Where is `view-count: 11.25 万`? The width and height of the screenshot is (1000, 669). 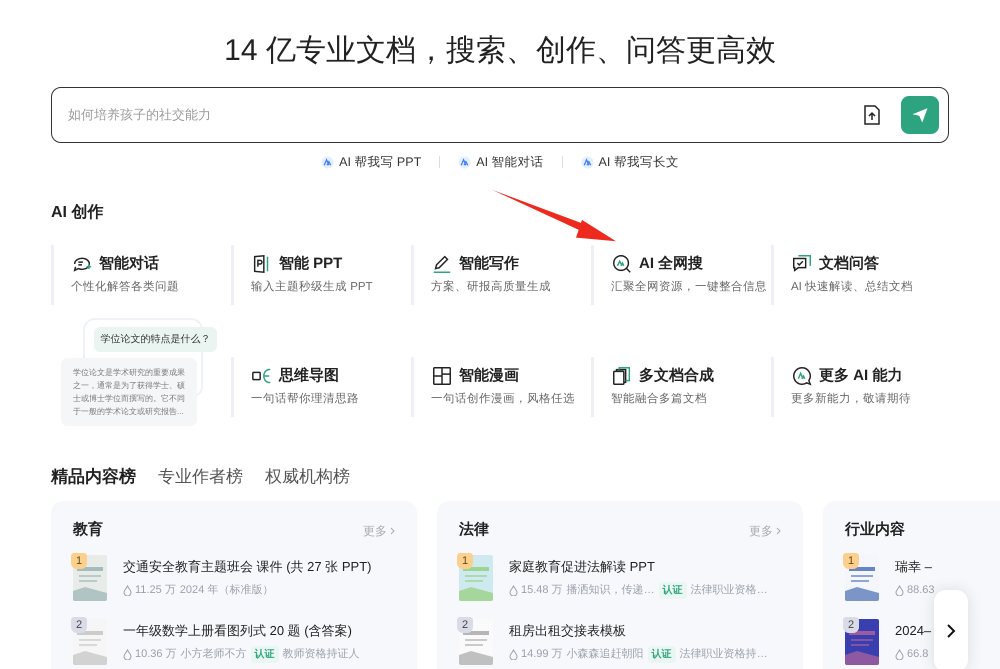 view-count: 11.25 万 is located at coordinates (155, 590).